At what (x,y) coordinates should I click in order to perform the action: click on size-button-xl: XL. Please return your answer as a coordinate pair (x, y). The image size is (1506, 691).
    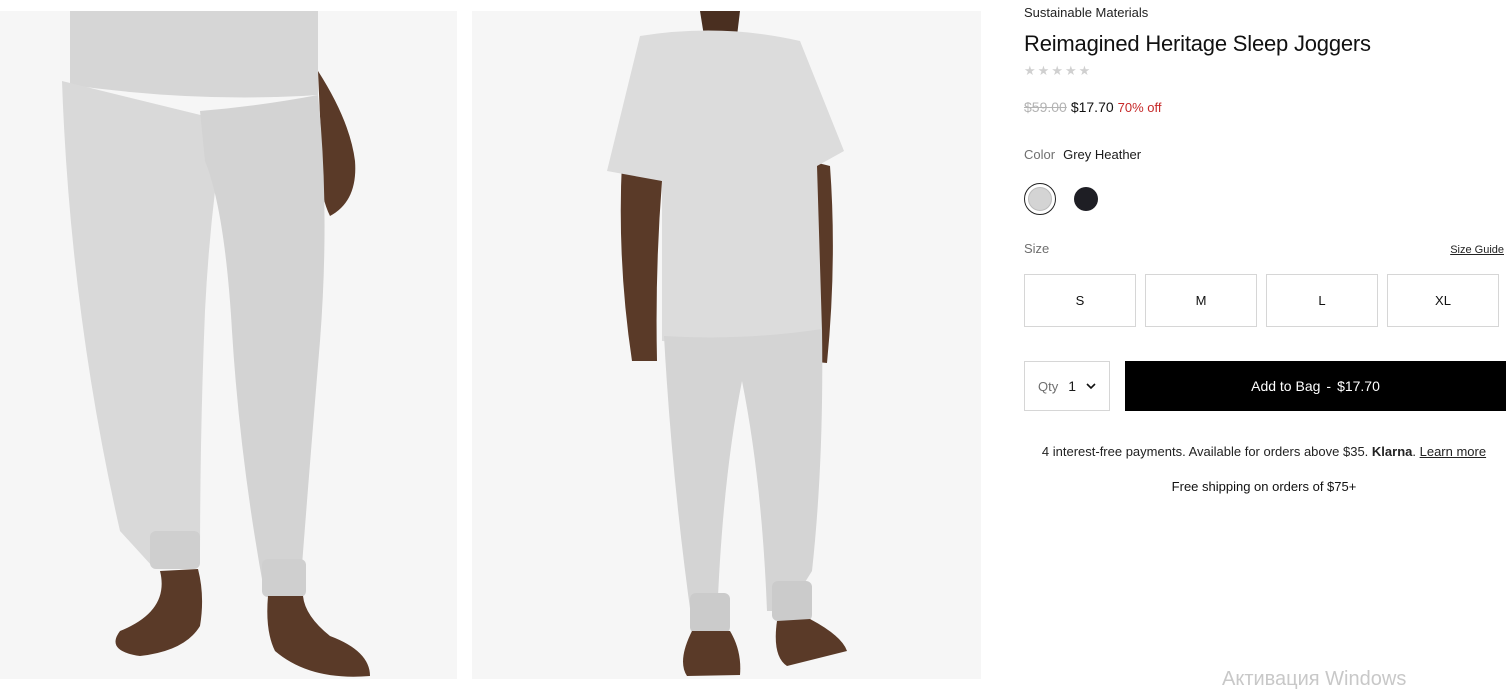
    Looking at the image, I should click on (1443, 300).